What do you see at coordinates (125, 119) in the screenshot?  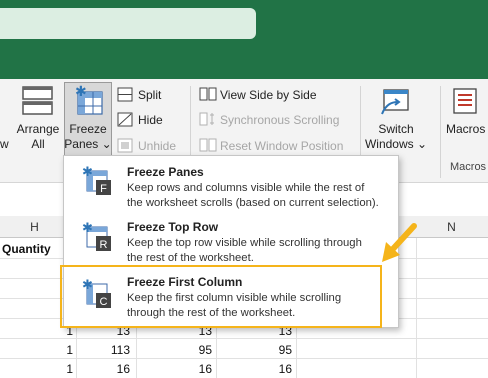 I see `hide-icon` at bounding box center [125, 119].